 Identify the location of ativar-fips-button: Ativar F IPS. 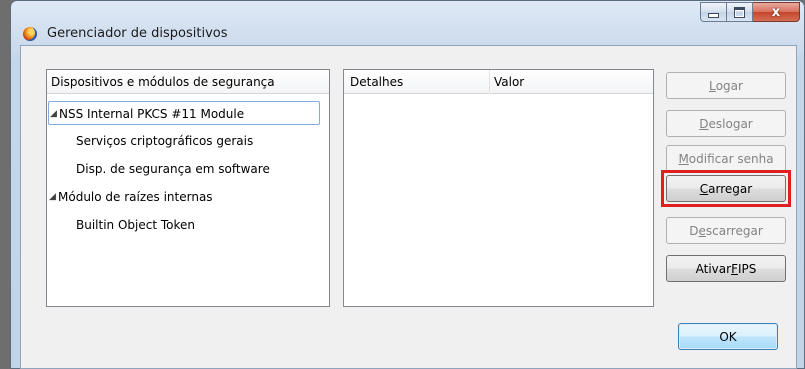
(726, 268).